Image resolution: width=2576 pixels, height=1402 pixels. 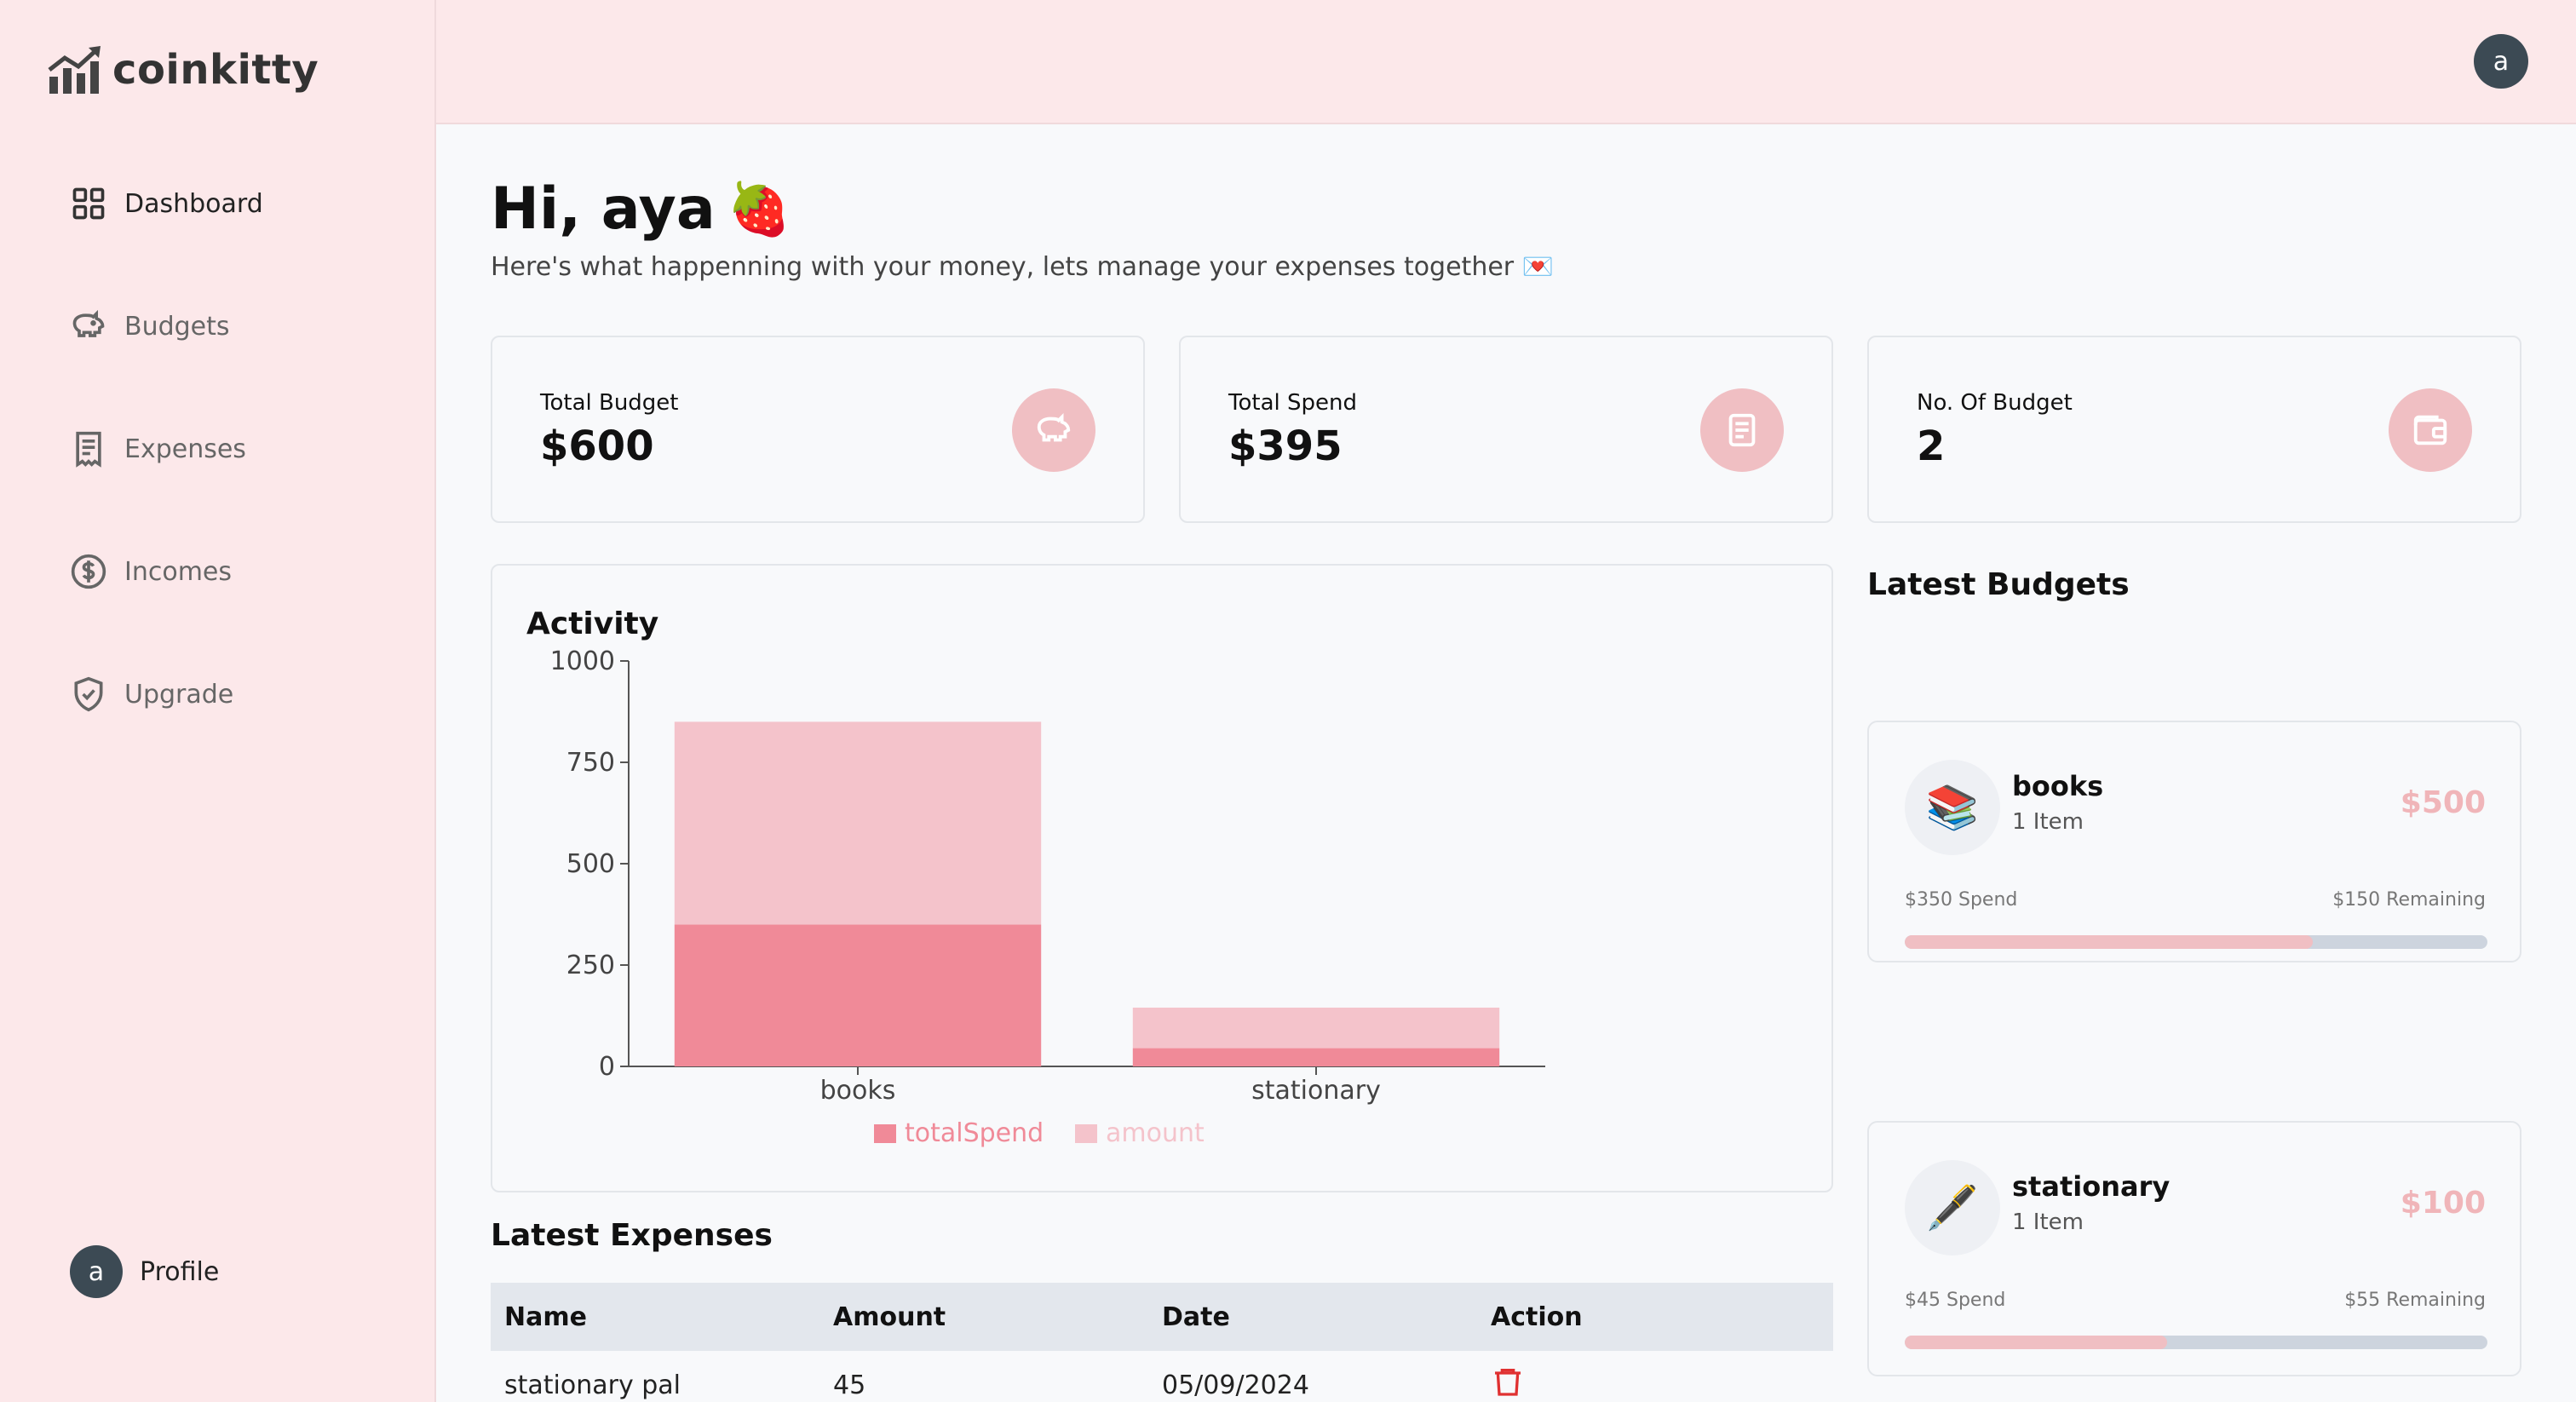 What do you see at coordinates (1537, 1316) in the screenshot?
I see `column-header-action: Action` at bounding box center [1537, 1316].